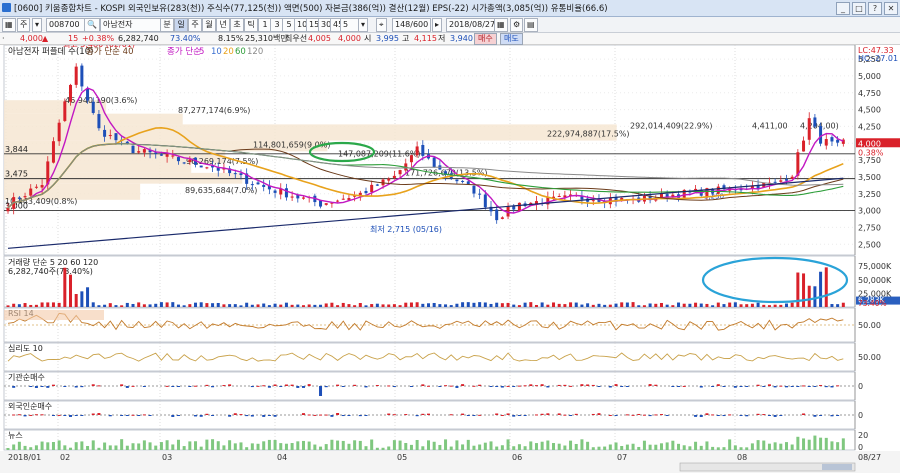 Image resolution: width=900 pixels, height=473 pixels. What do you see at coordinates (363, 25) in the screenshot?
I see `custom-interval-dropdown: ▾` at bounding box center [363, 25].